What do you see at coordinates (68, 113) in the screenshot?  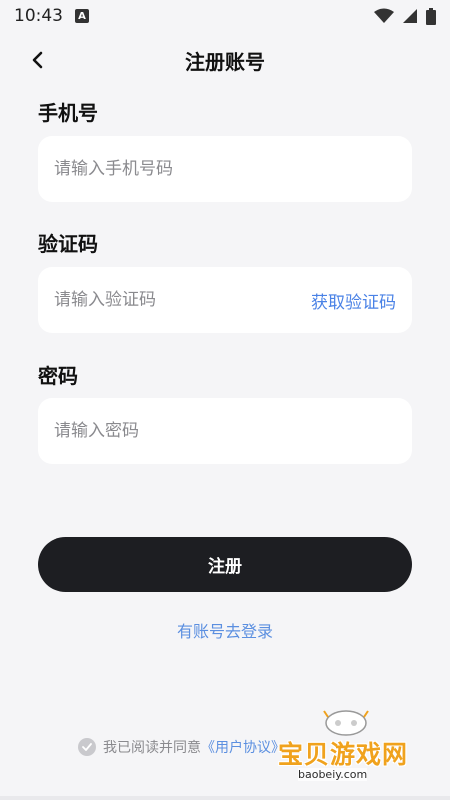 I see `phone-label: 手机号` at bounding box center [68, 113].